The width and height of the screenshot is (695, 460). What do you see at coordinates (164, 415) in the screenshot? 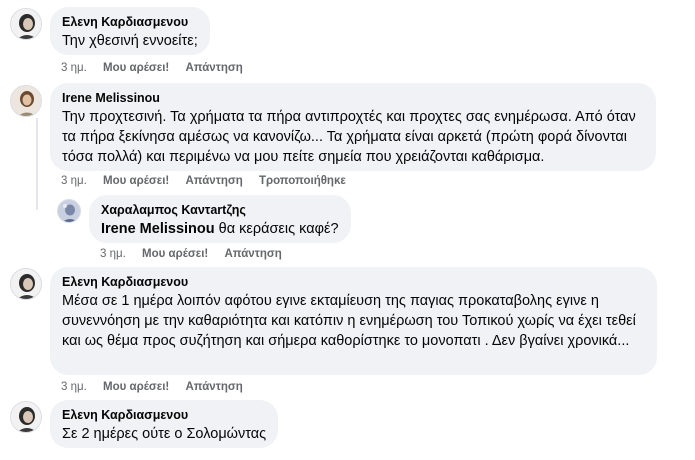
I see `comment-author: Ελενη Καρδιασμενου` at bounding box center [164, 415].